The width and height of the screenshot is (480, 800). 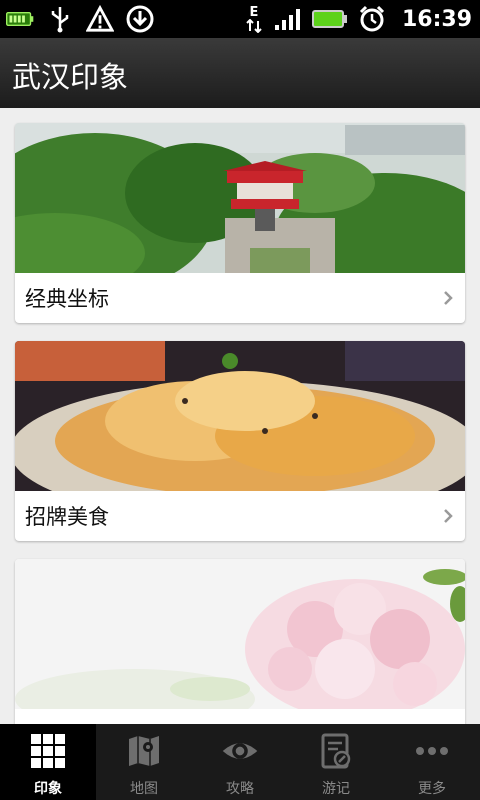 I want to click on page-title: 武汉印象, so click(x=70, y=77).